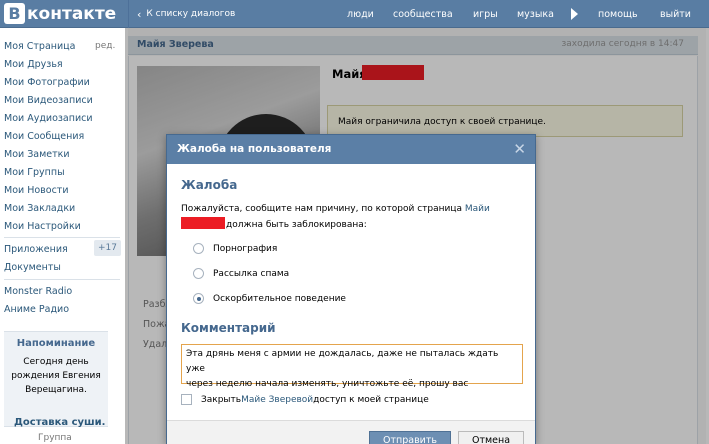 The image size is (709, 444). Describe the element at coordinates (139, 14) in the screenshot. I see `chevron-left-icon: ‹` at that location.